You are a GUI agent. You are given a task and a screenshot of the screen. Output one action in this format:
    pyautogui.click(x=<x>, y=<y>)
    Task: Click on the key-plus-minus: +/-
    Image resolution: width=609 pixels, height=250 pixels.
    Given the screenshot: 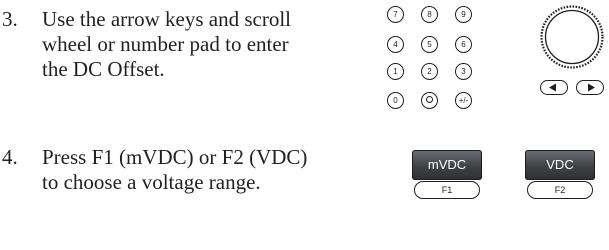 What is the action you would take?
    pyautogui.click(x=463, y=100)
    